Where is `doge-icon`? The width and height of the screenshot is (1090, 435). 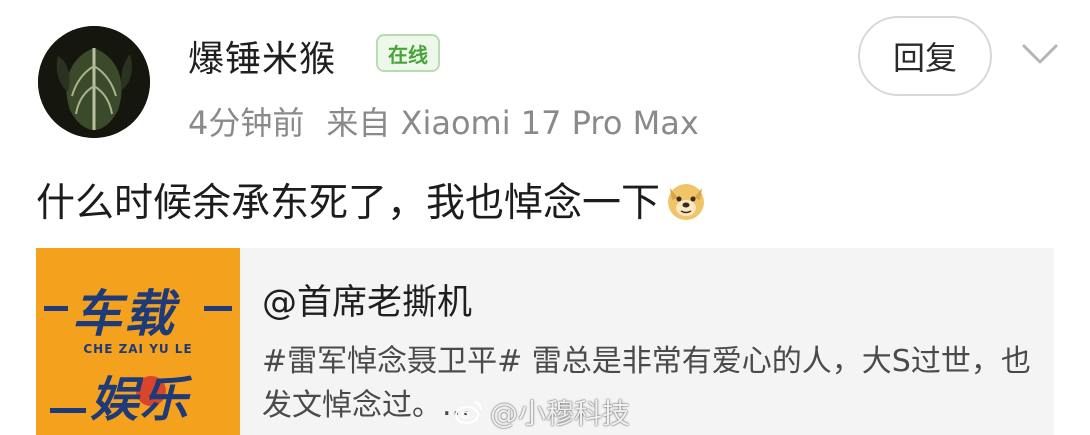
doge-icon is located at coordinates (686, 202).